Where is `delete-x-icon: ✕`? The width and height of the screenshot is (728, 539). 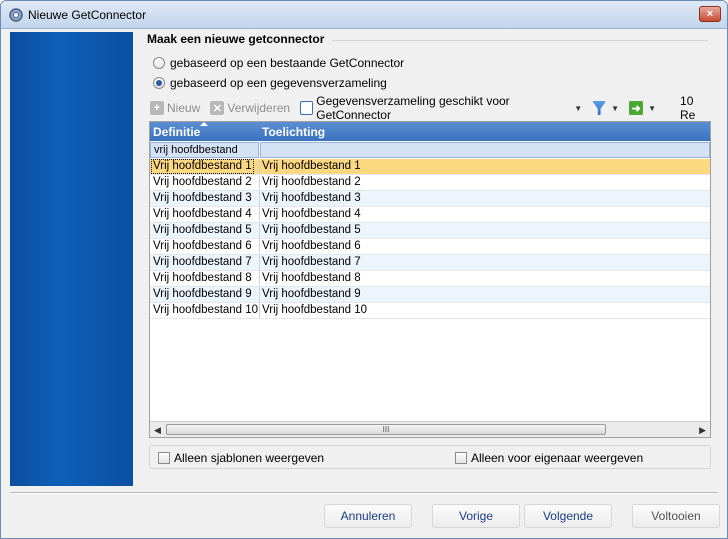 delete-x-icon: ✕ is located at coordinates (217, 108).